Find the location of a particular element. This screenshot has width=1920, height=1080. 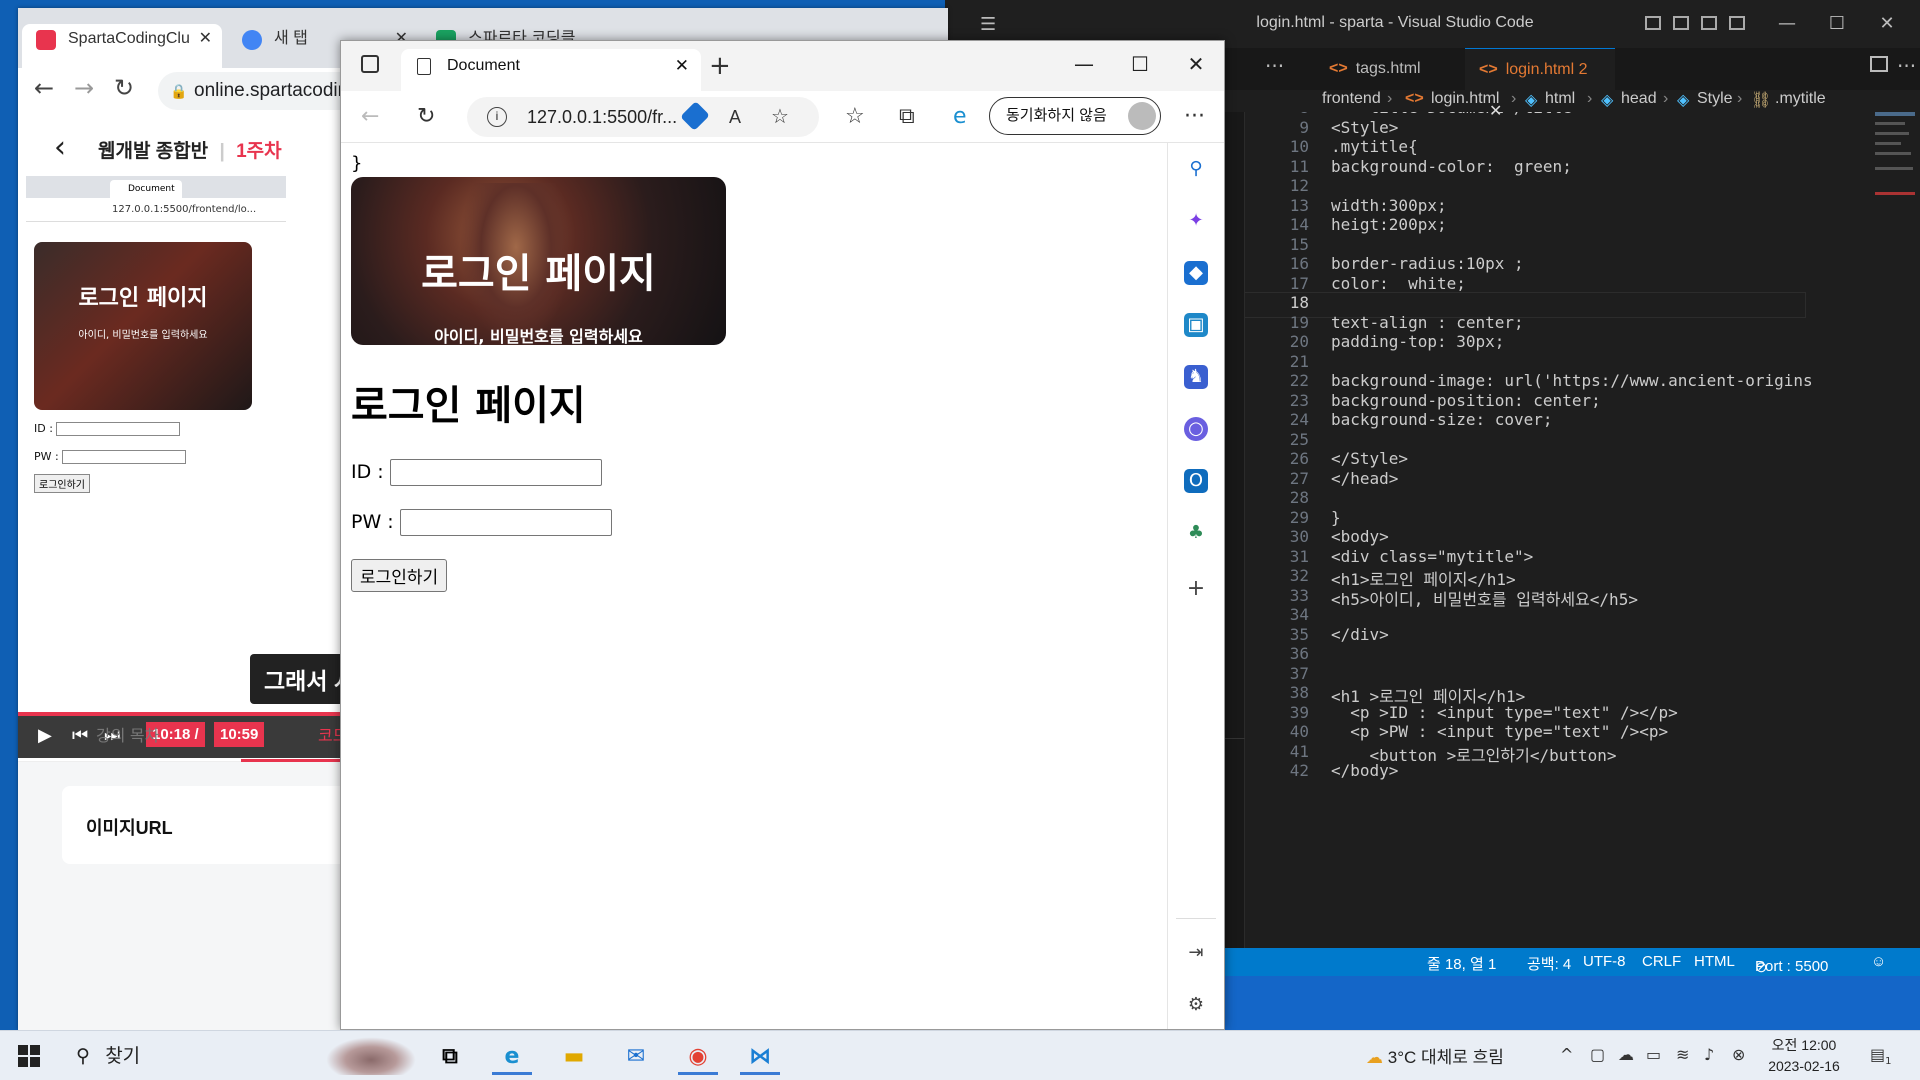

code-text: <body> is located at coordinates (1360, 536).